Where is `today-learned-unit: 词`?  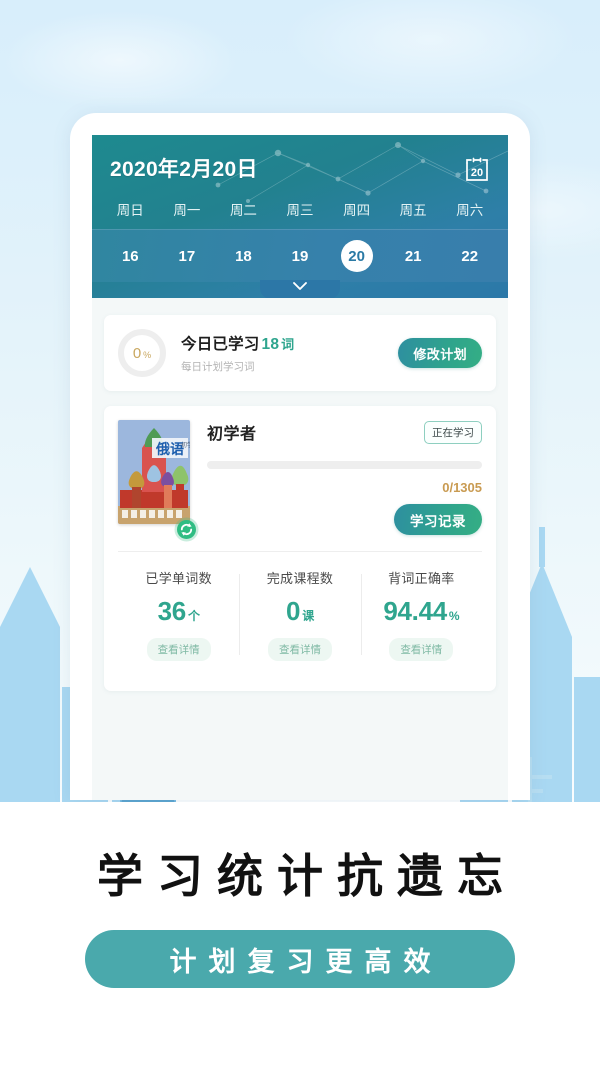 today-learned-unit: 词 is located at coordinates (288, 344).